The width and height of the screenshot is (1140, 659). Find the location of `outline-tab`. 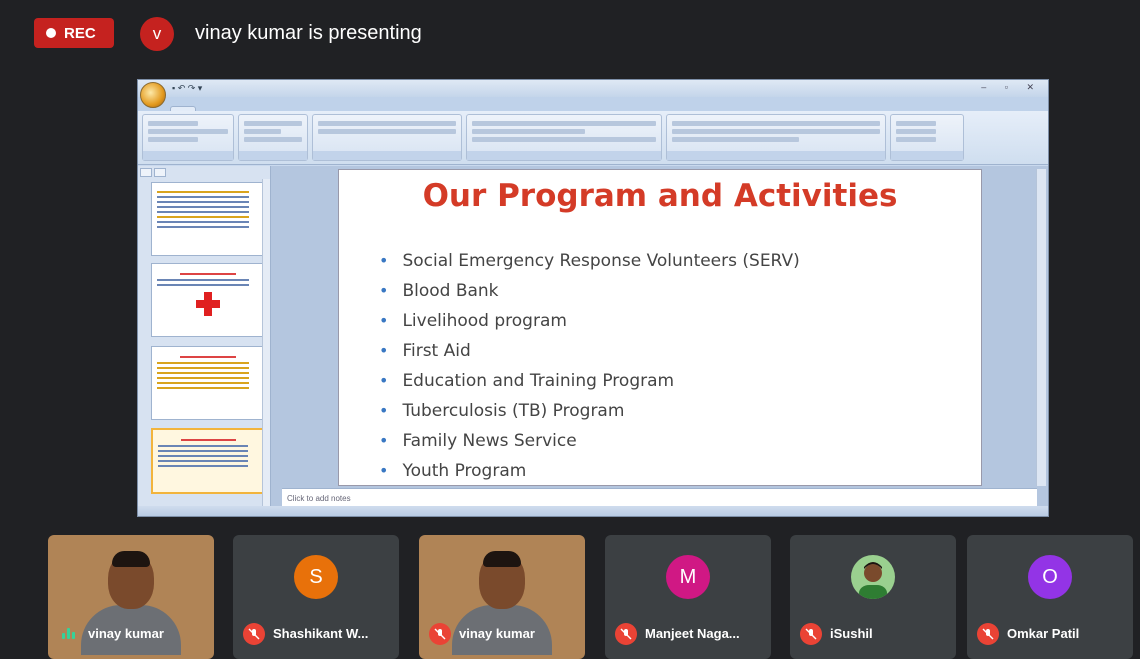

outline-tab is located at coordinates (160, 172).